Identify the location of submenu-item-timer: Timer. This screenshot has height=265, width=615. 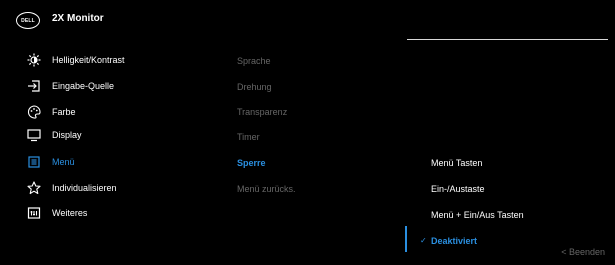
(248, 137).